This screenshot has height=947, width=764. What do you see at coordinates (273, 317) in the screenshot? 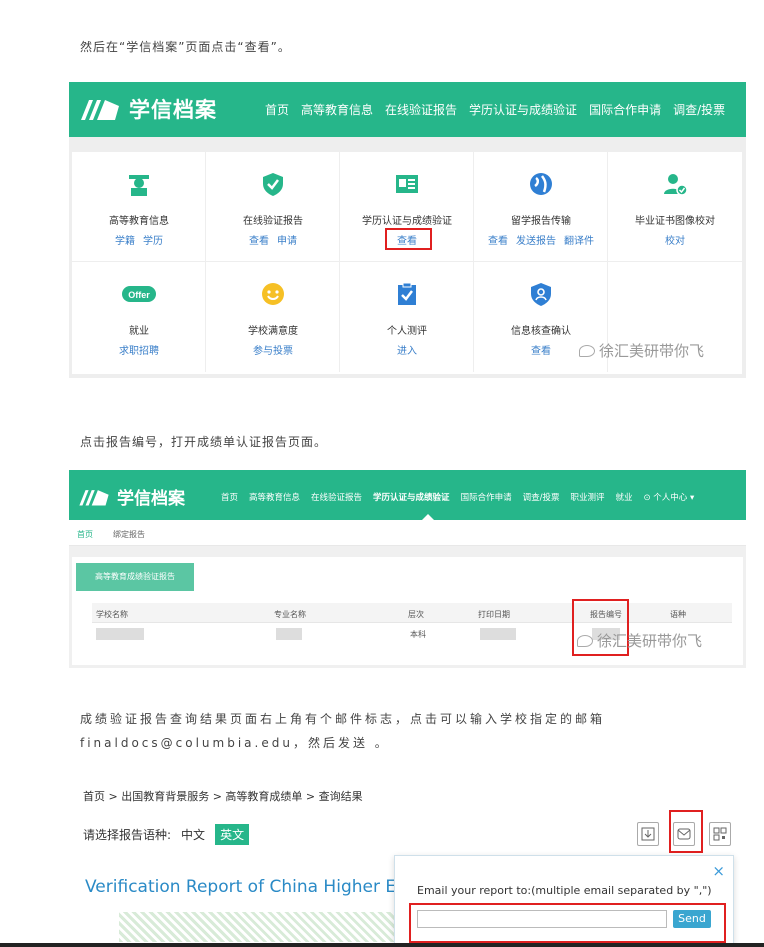
I see `service-cell-satisfaction: 学校满意度 参与投票` at bounding box center [273, 317].